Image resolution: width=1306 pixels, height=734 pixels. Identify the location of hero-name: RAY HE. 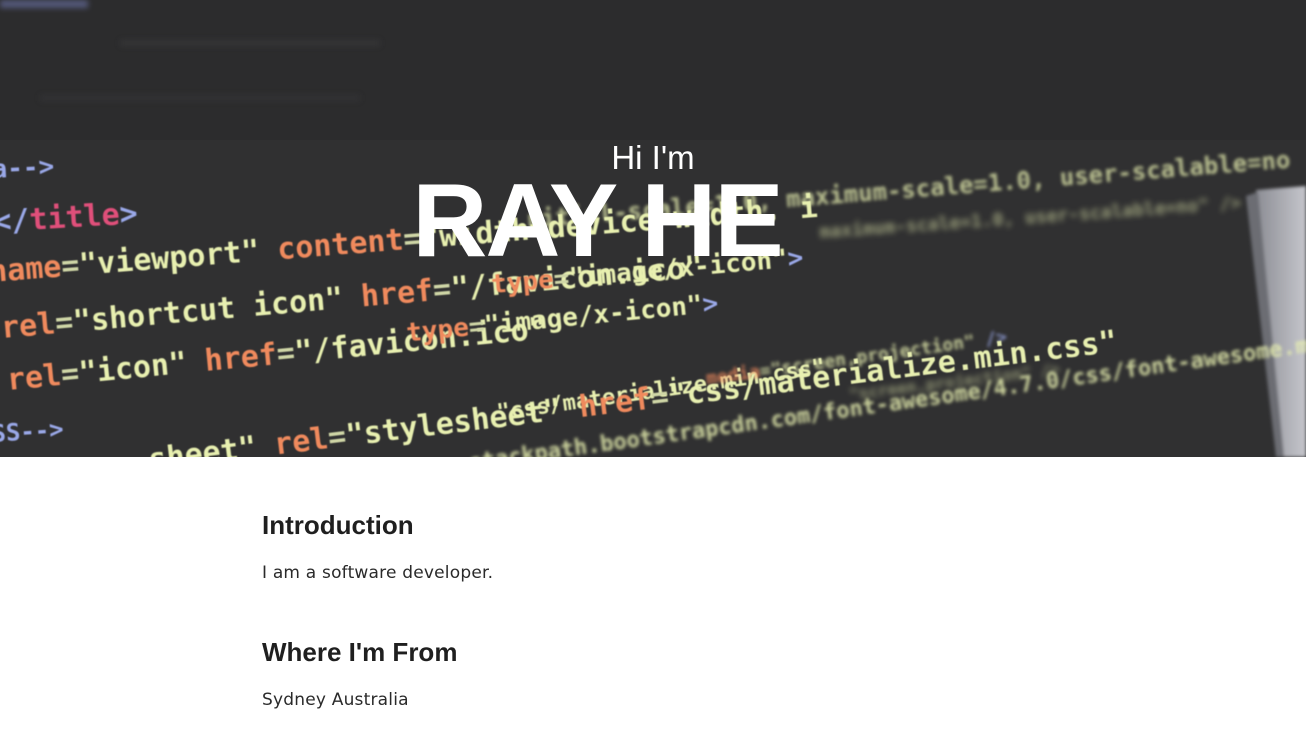
(598, 221).